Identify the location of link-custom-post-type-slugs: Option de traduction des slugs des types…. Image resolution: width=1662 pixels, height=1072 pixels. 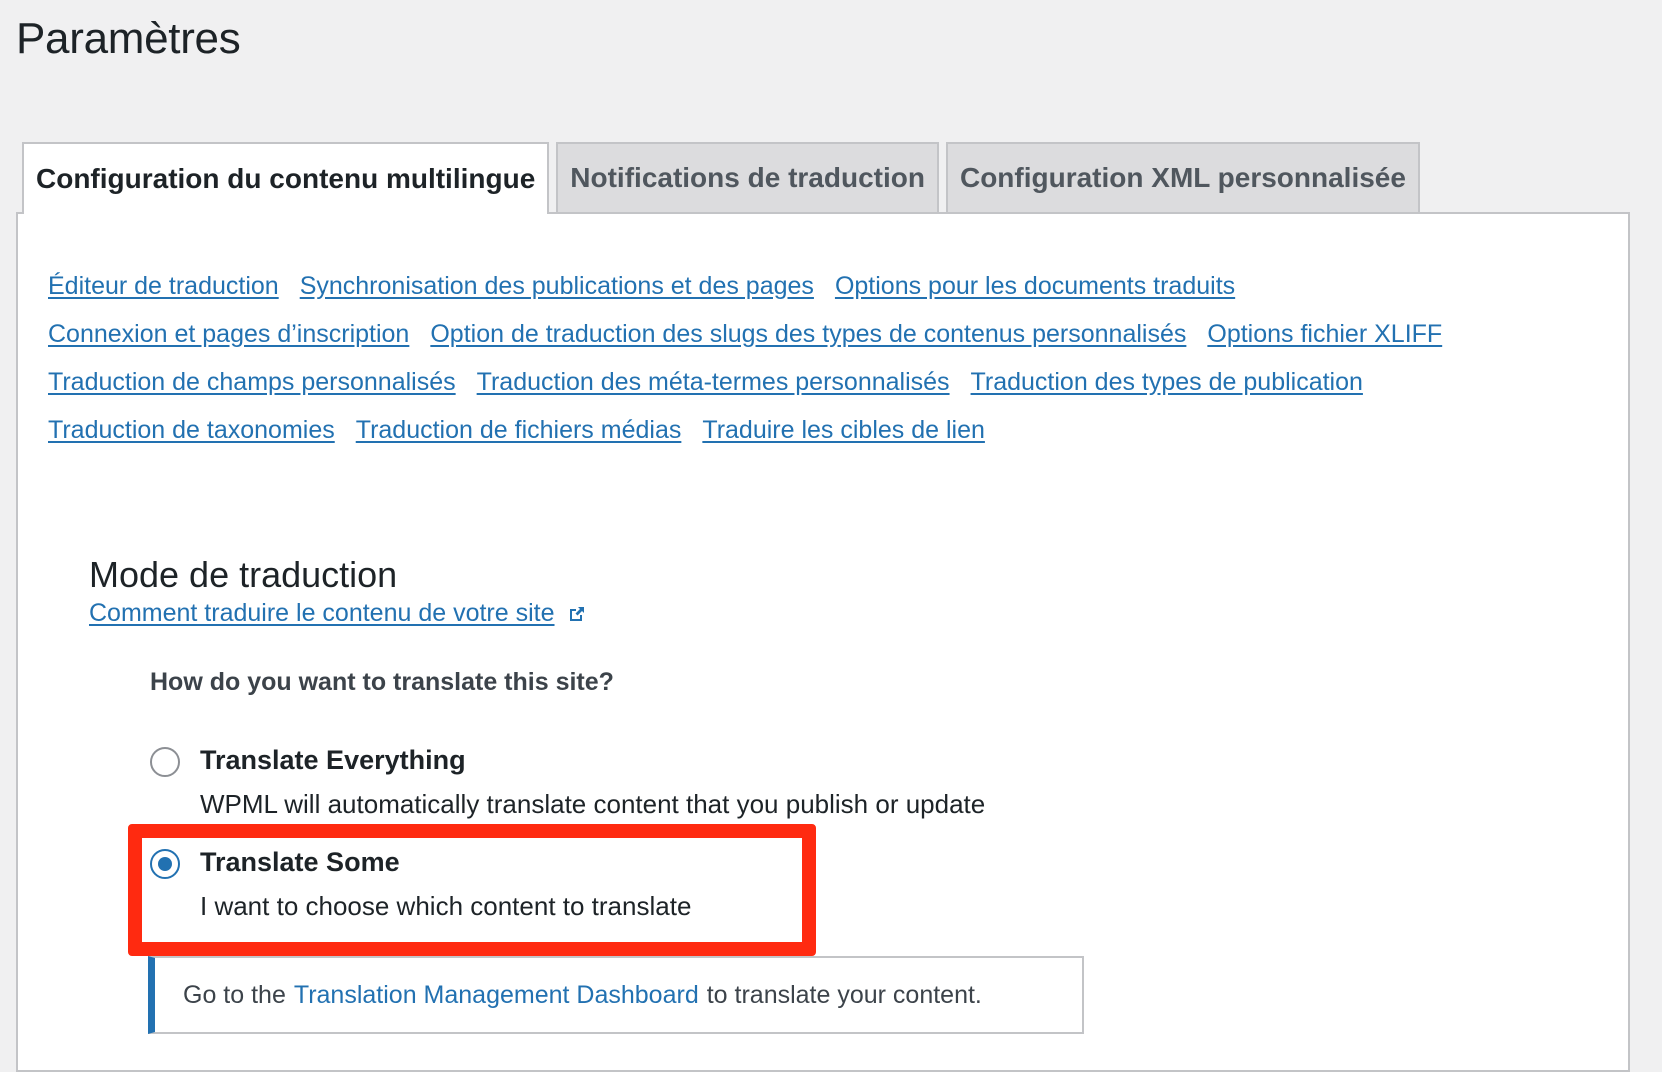
(808, 334).